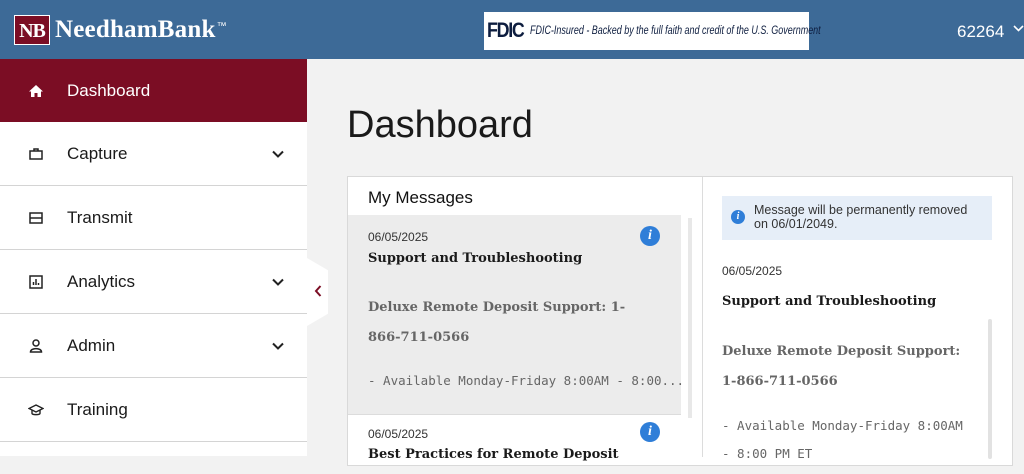  I want to click on sidebar-item-training: Training, so click(153, 410).